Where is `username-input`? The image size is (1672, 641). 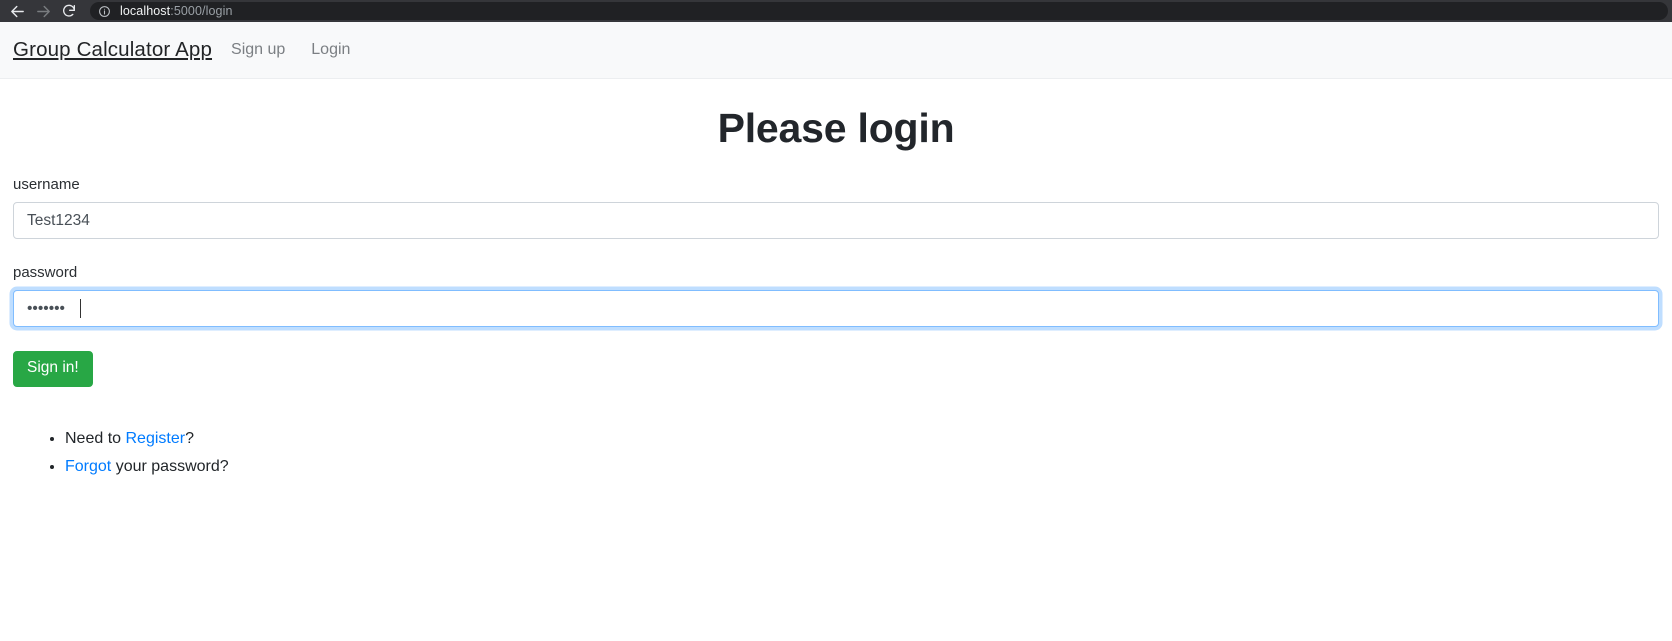
username-input is located at coordinates (836, 221).